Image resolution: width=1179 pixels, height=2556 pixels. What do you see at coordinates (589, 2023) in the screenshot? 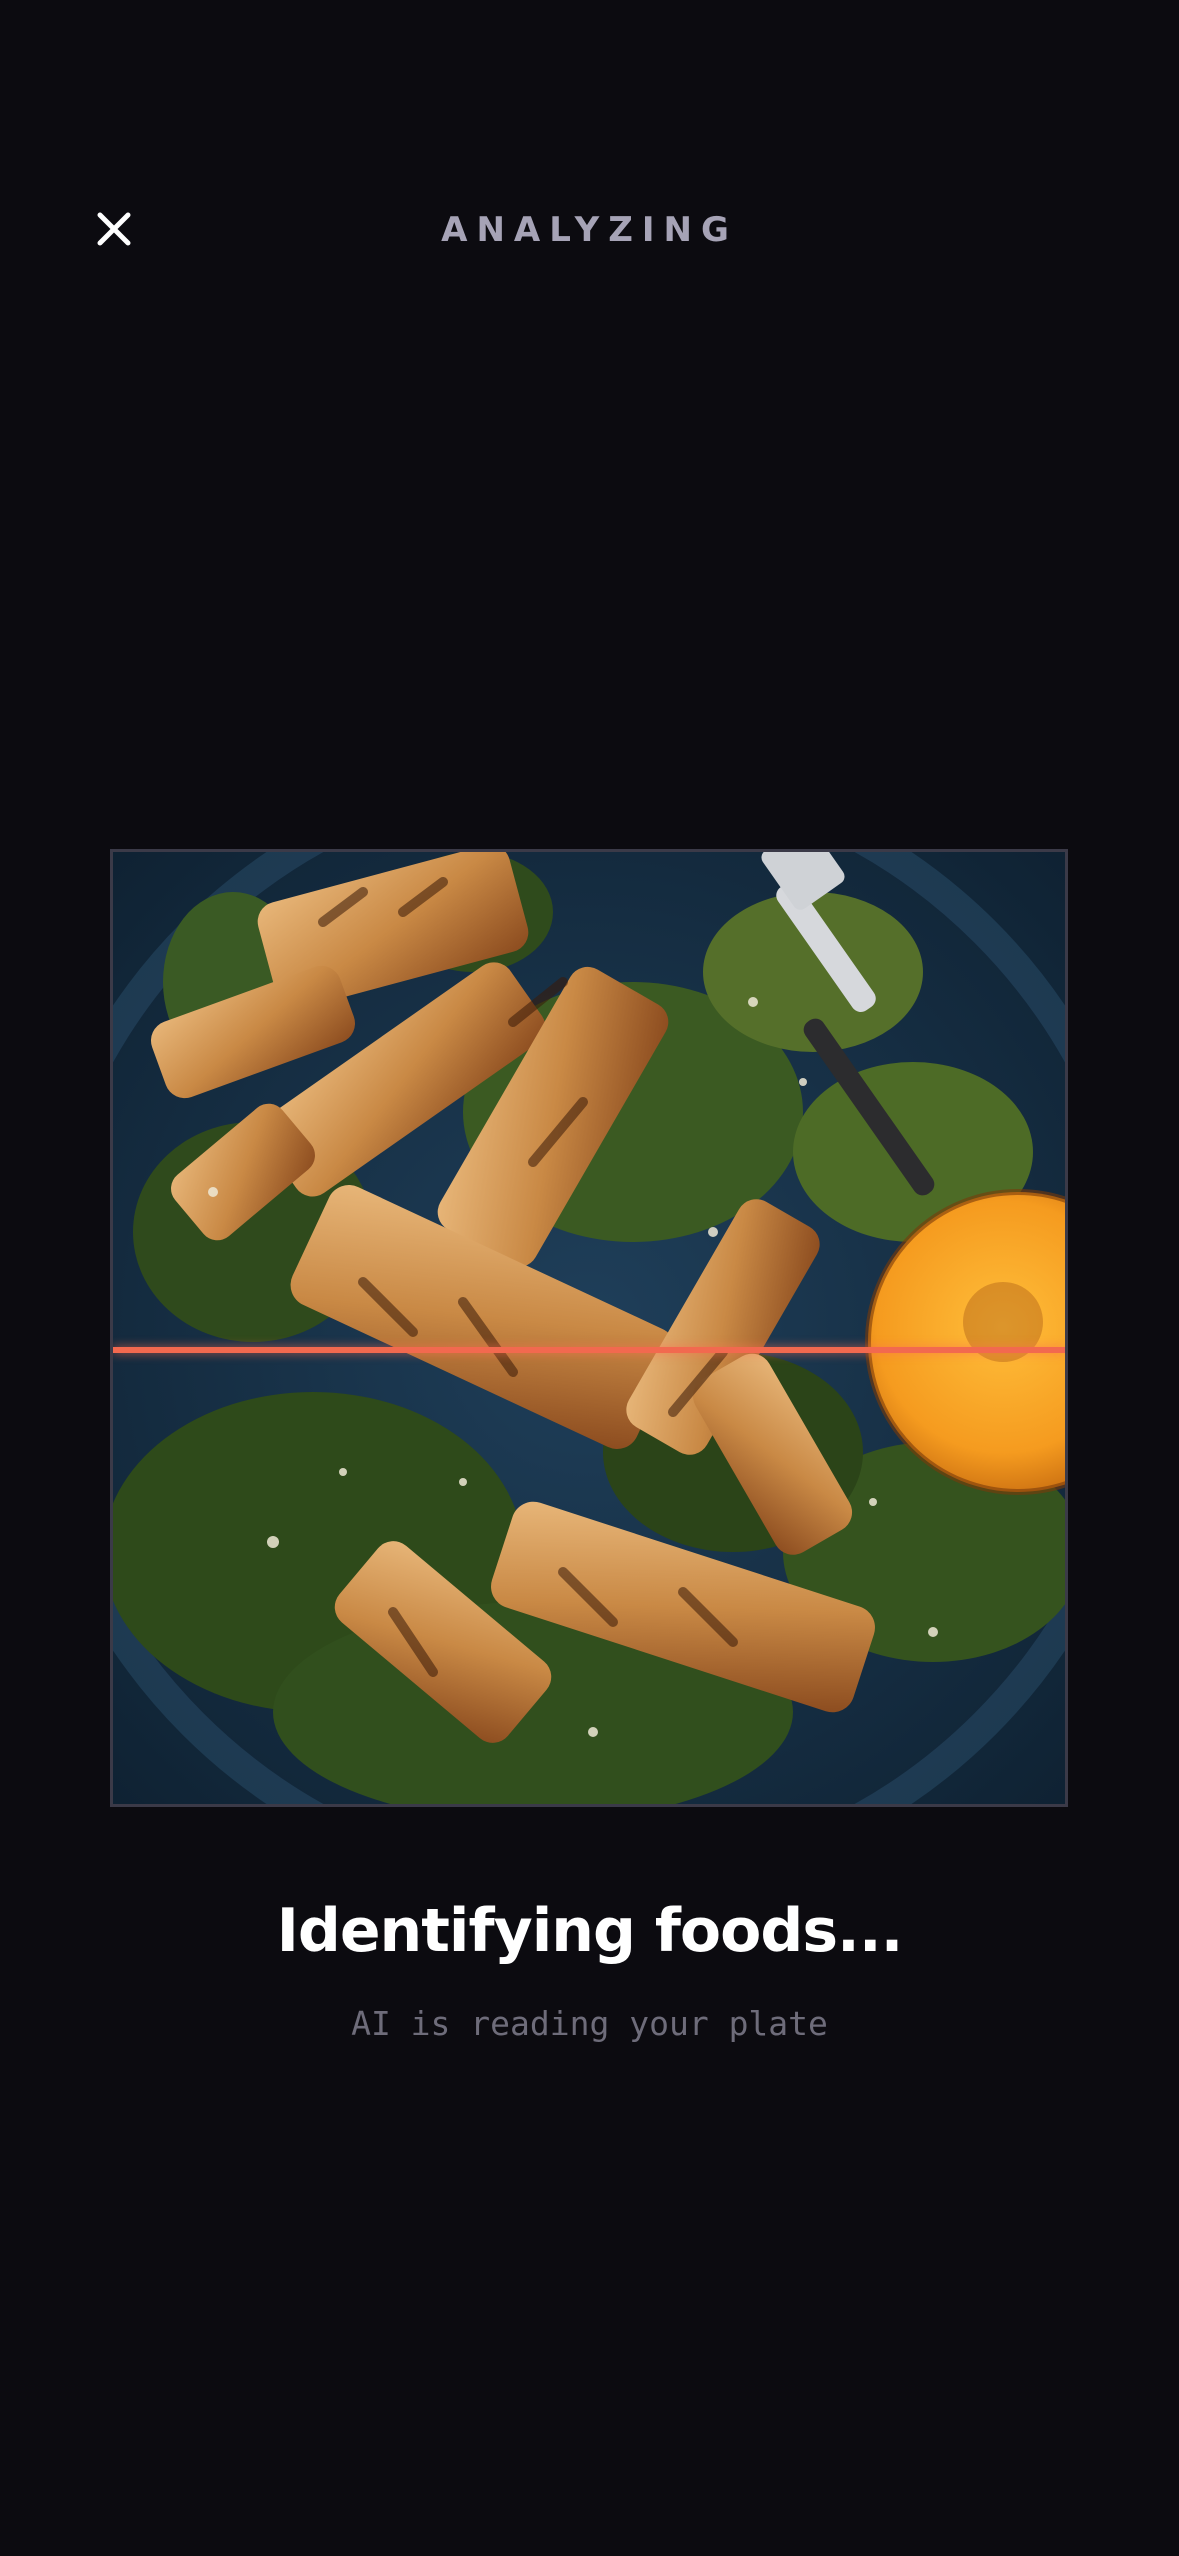
I see `status-subtitle: AI is reading your plate` at bounding box center [589, 2023].